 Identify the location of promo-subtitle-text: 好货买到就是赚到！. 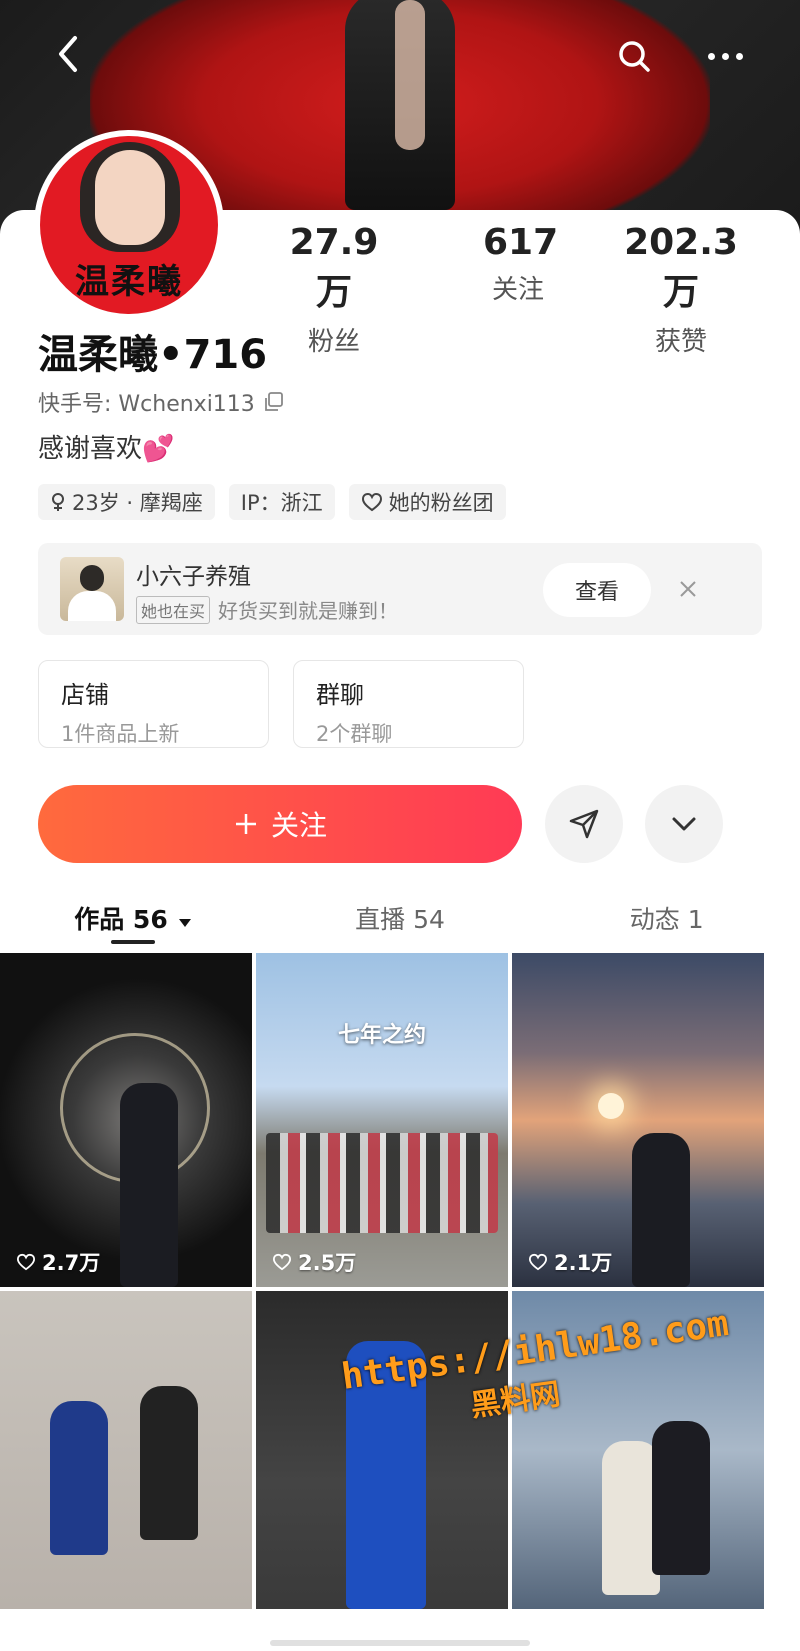
(308, 611).